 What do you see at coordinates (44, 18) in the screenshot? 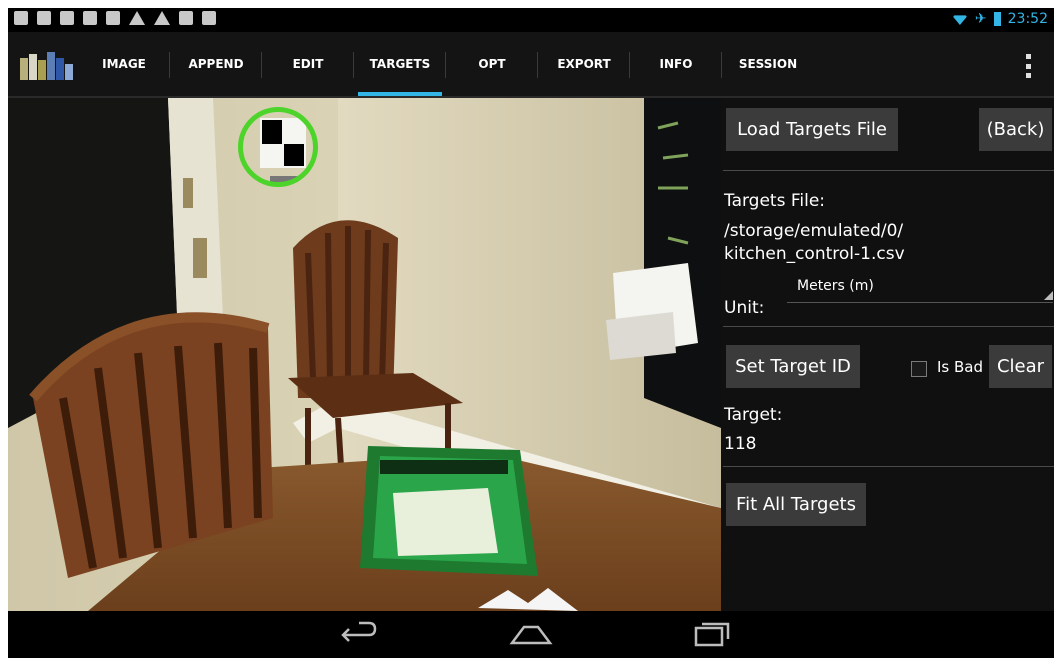
I see `image-icon` at bounding box center [44, 18].